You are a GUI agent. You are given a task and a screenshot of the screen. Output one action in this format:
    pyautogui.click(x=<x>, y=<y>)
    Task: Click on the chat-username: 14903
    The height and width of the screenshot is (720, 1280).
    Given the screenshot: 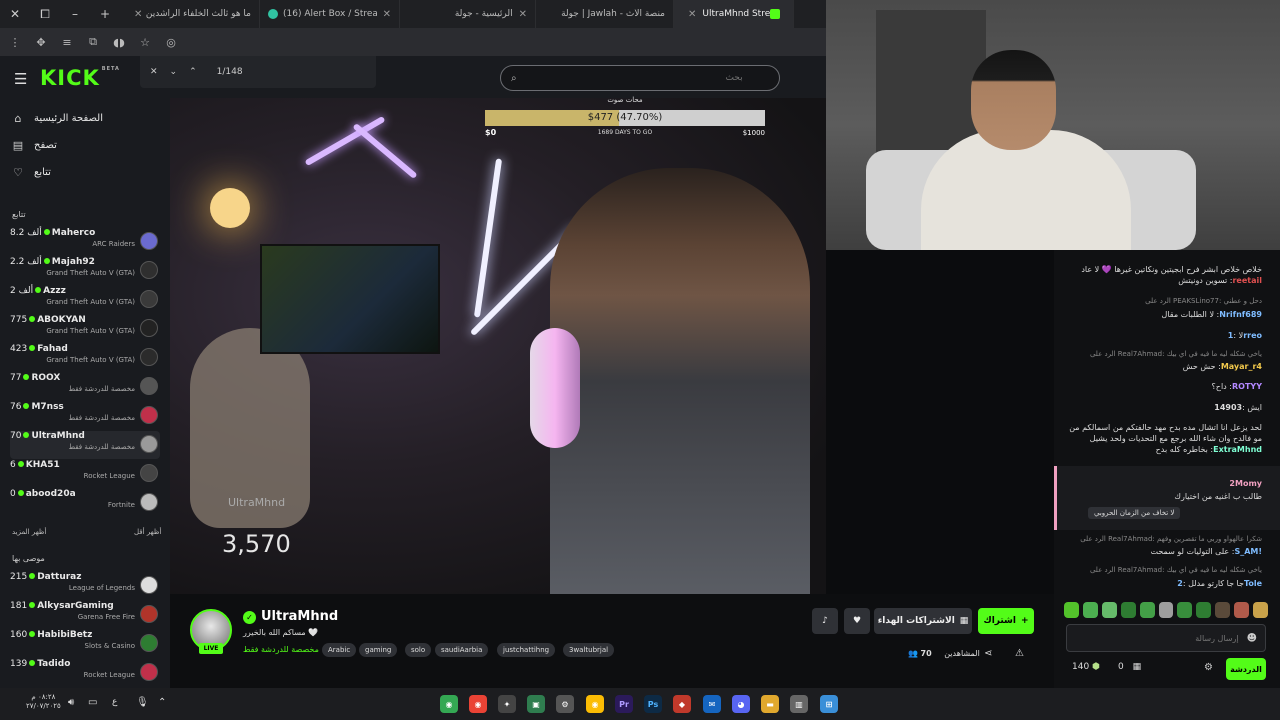 What is the action you would take?
    pyautogui.click(x=1228, y=407)
    